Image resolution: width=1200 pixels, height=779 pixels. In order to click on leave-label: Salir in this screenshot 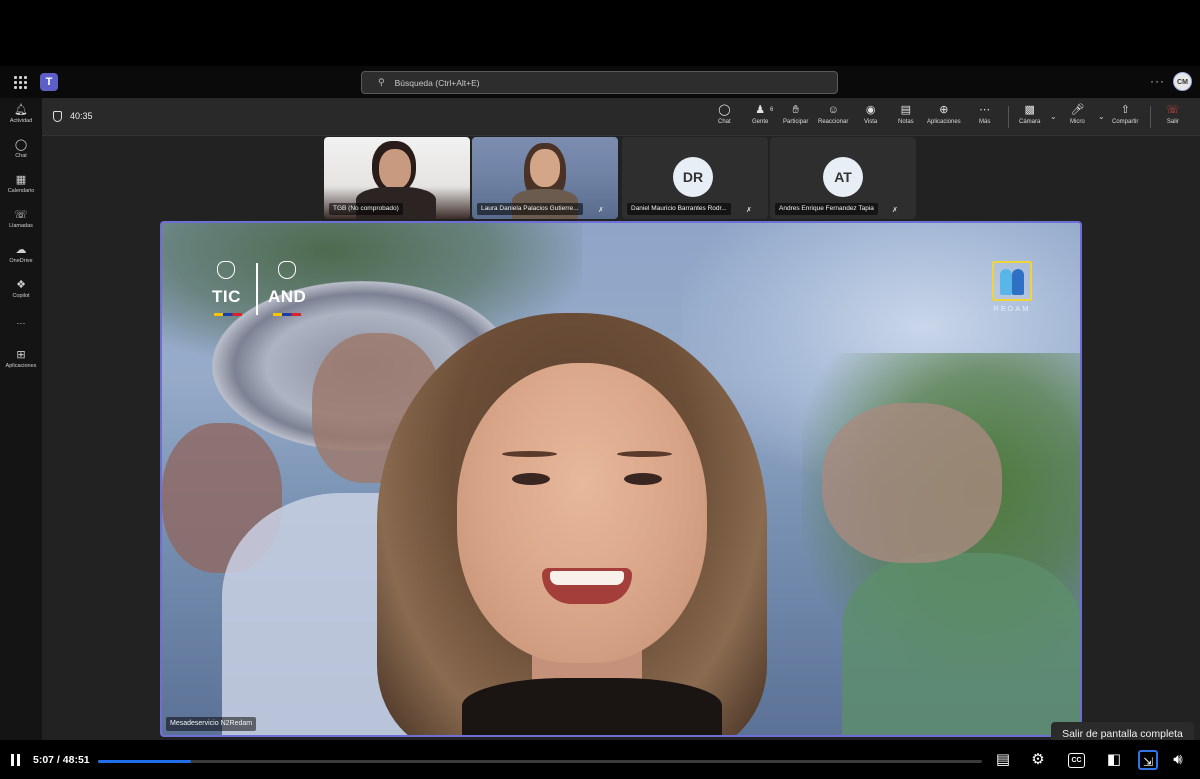, I will do `click(1172, 122)`.